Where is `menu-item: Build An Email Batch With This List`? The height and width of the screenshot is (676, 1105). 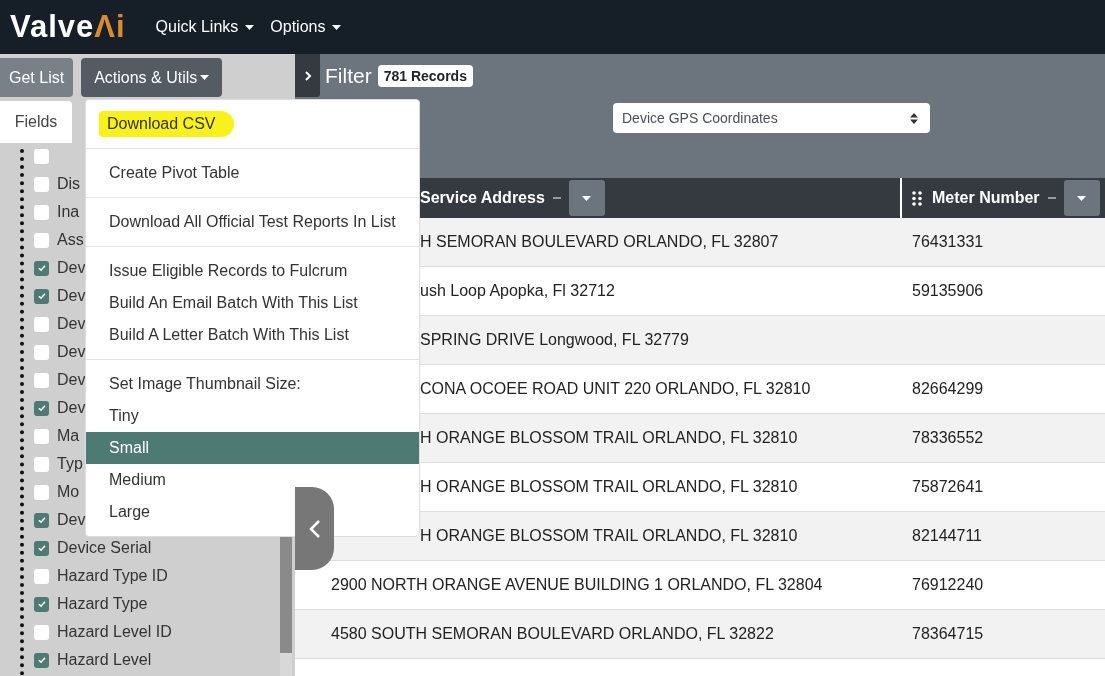
menu-item: Build An Email Batch With This List is located at coordinates (252, 303).